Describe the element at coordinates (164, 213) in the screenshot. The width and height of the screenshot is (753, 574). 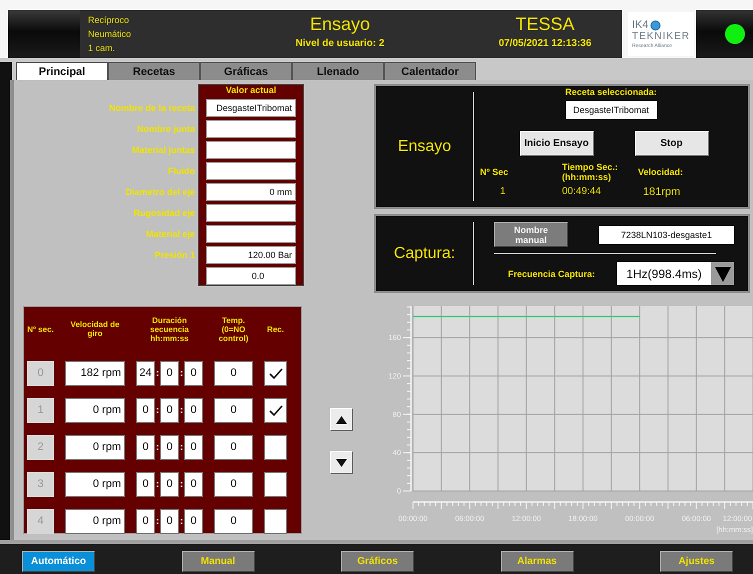
I see `field-label: Rugosidad eje` at that location.